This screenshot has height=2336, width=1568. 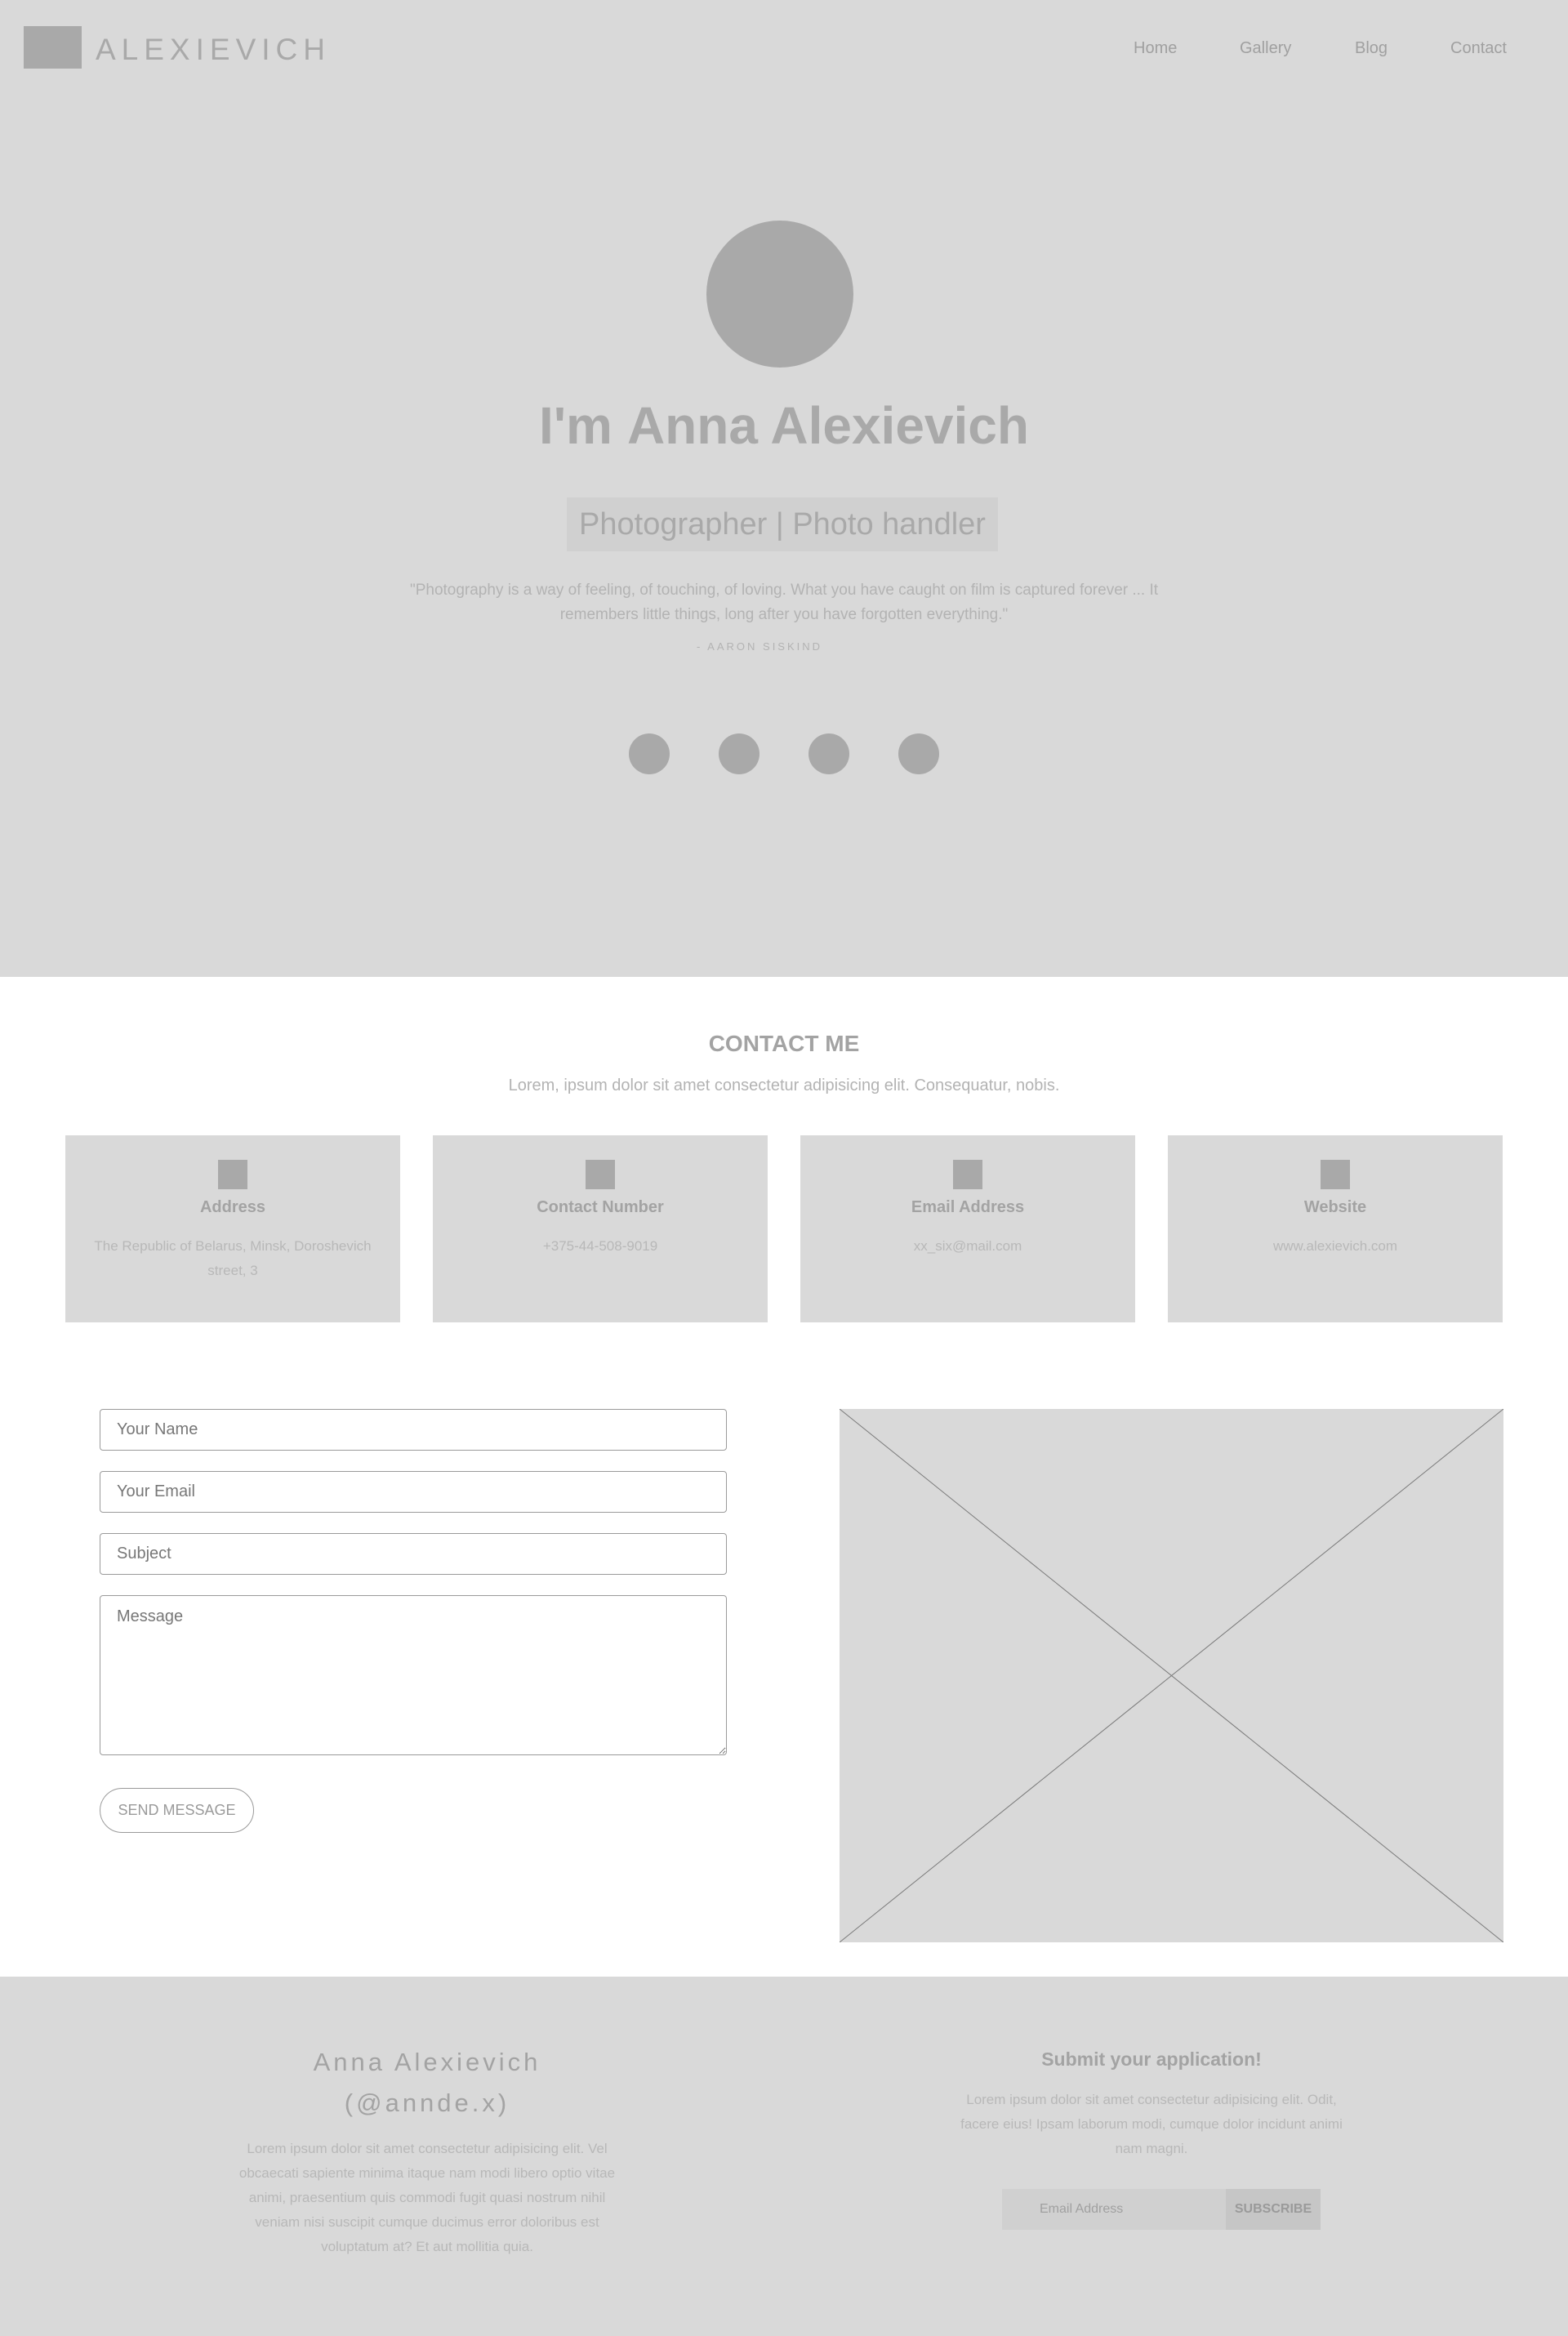 I want to click on email-icon, so click(x=967, y=1174).